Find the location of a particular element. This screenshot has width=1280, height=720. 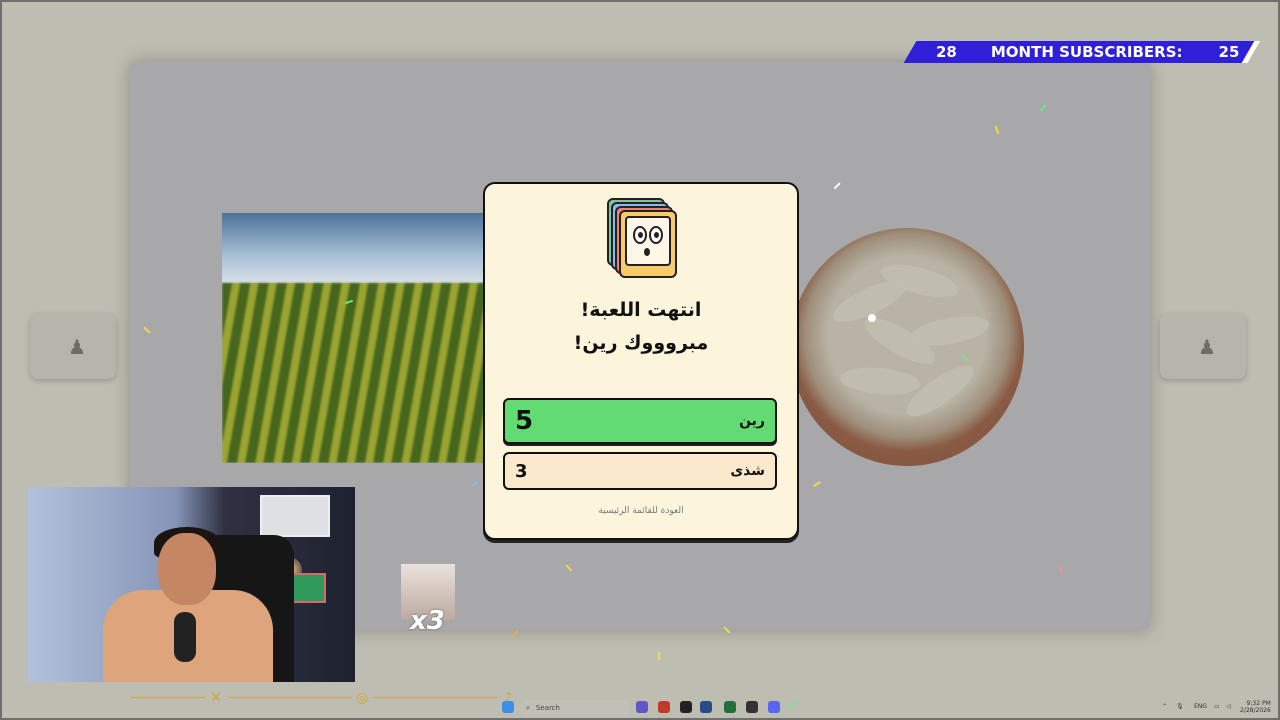

congrats-message: مبروووك رين! is located at coordinates (641, 343).